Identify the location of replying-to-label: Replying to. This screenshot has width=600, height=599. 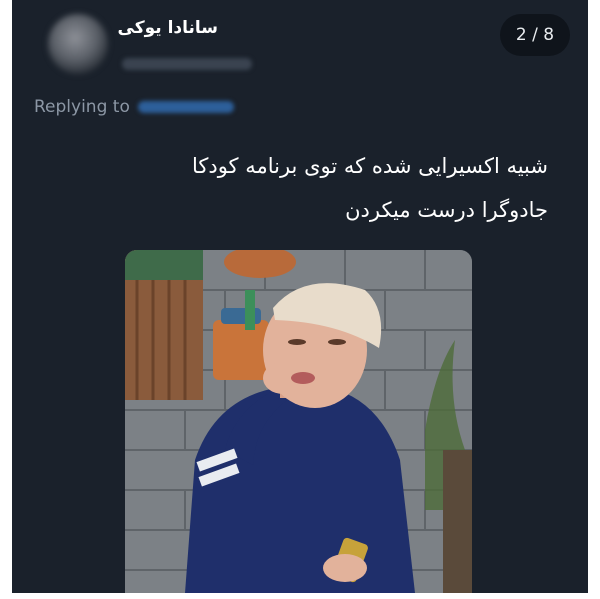
(82, 107).